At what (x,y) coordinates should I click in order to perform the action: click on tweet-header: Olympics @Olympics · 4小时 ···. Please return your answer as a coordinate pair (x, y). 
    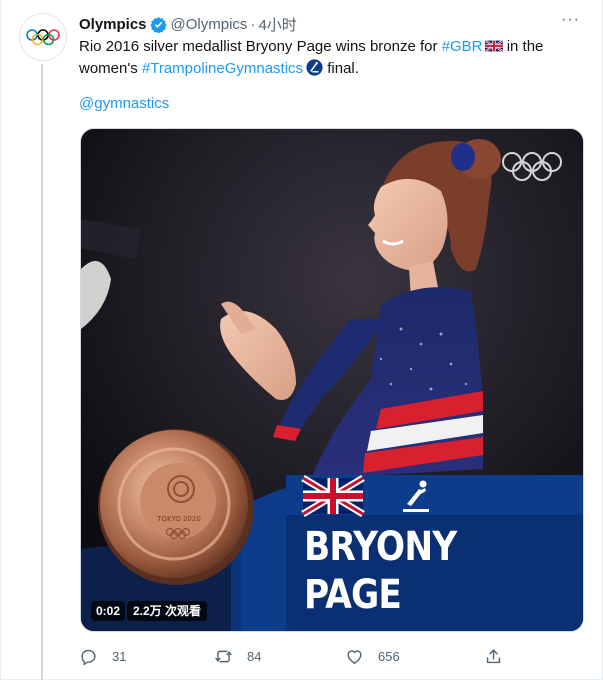
    Looking at the image, I should click on (330, 23).